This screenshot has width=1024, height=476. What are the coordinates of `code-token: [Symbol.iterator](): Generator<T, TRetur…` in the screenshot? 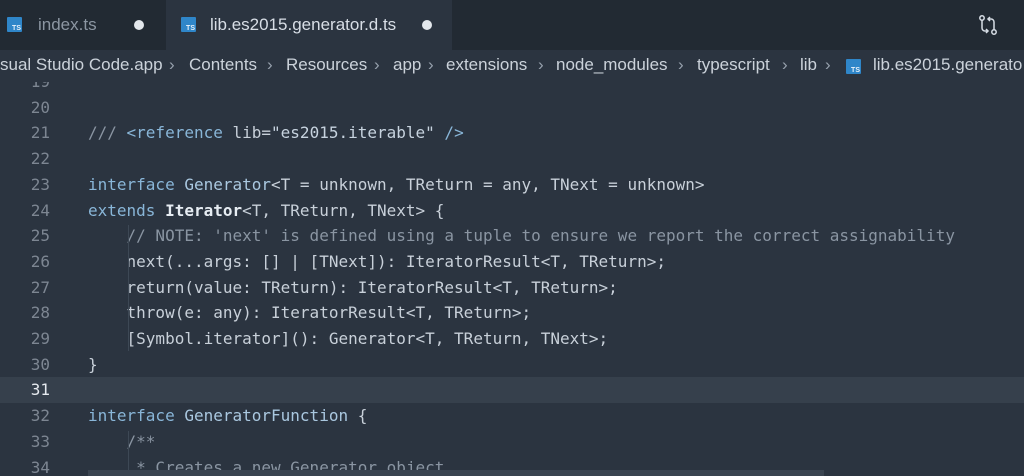 It's located at (348, 338).